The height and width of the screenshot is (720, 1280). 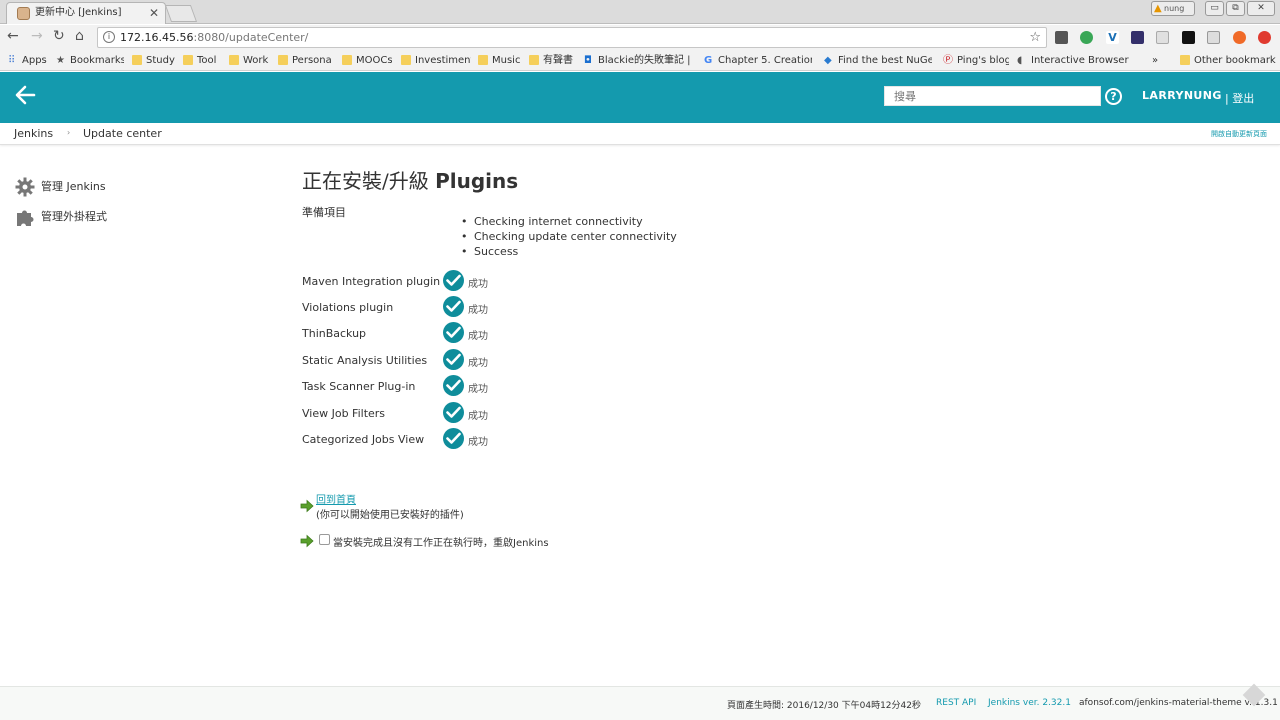 I want to click on preparation-label: 準備項目, so click(x=324, y=212).